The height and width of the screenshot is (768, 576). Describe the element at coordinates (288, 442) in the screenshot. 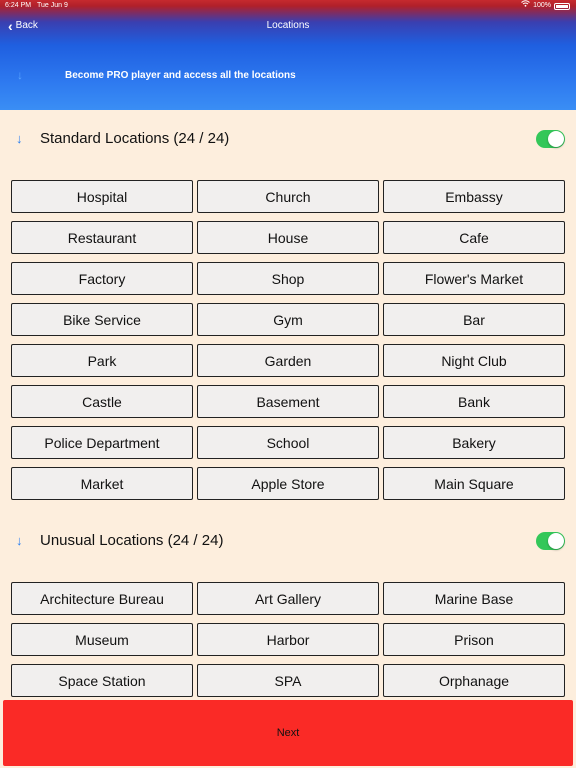

I see `location-button: School` at that location.